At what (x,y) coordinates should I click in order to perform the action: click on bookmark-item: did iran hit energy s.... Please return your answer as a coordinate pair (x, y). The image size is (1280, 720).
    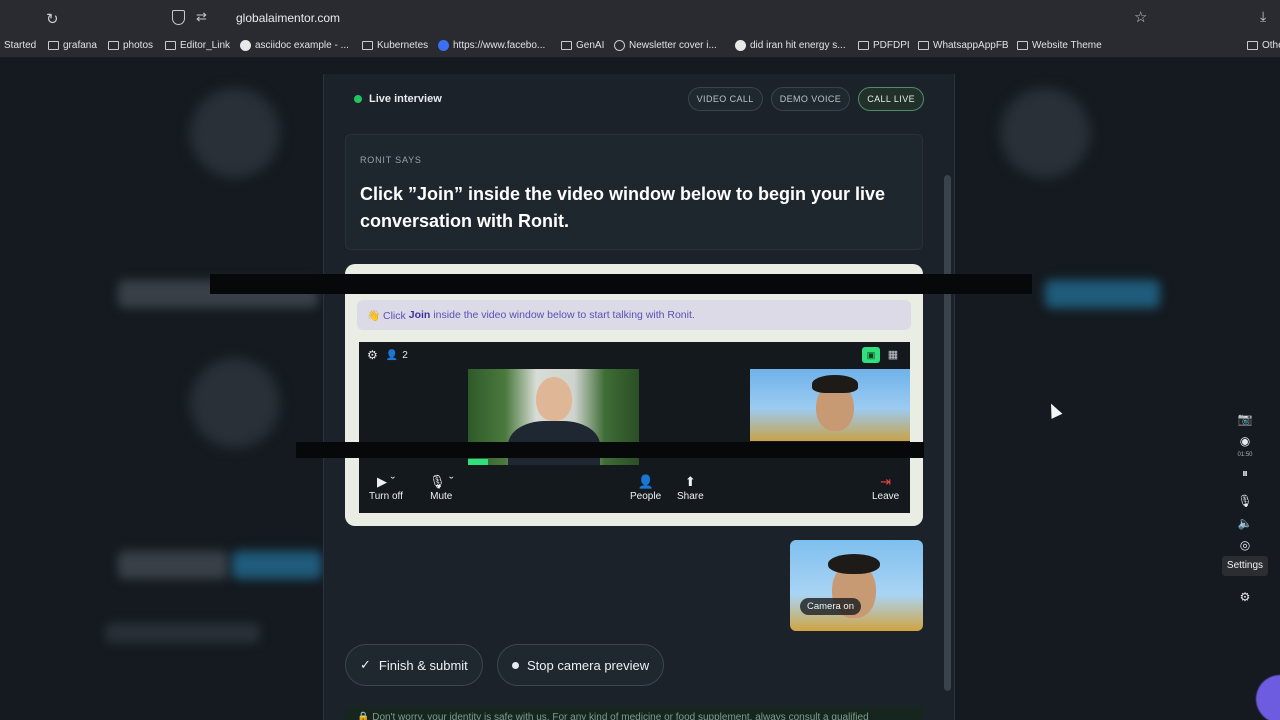
    Looking at the image, I should click on (790, 45).